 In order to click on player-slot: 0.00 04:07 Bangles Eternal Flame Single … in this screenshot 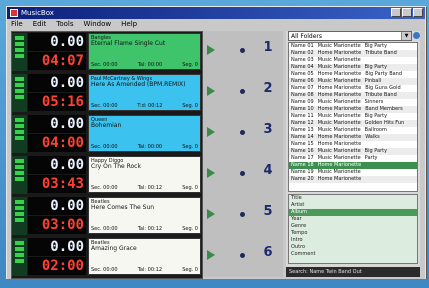, I will do `click(107, 52)`.